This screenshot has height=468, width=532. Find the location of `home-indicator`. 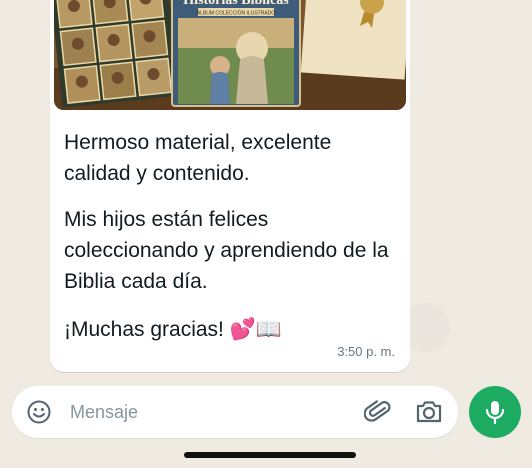

home-indicator is located at coordinates (270, 455).